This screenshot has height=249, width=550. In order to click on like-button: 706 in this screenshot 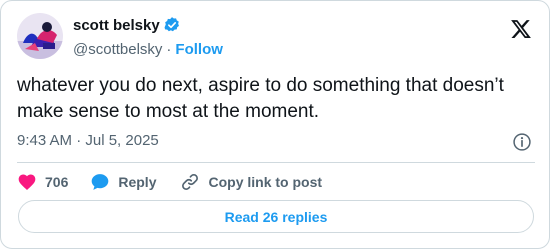, I will do `click(42, 182)`.